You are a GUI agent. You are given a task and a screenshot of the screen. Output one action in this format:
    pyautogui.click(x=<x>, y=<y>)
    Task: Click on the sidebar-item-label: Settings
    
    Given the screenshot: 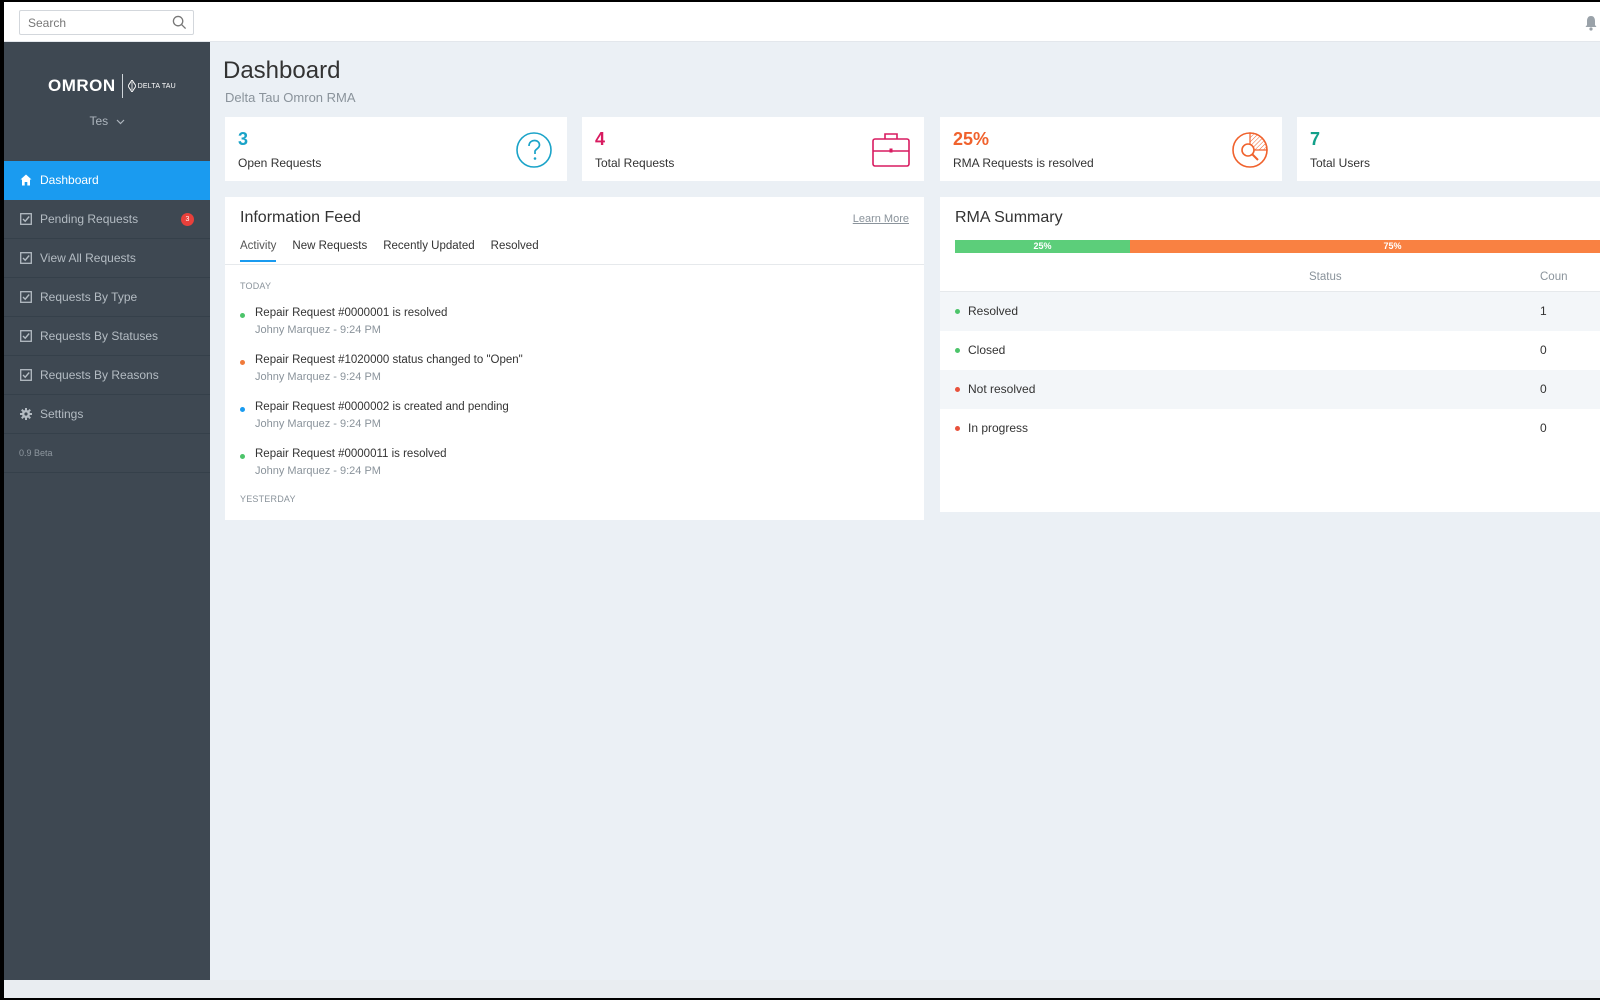 What is the action you would take?
    pyautogui.click(x=62, y=414)
    